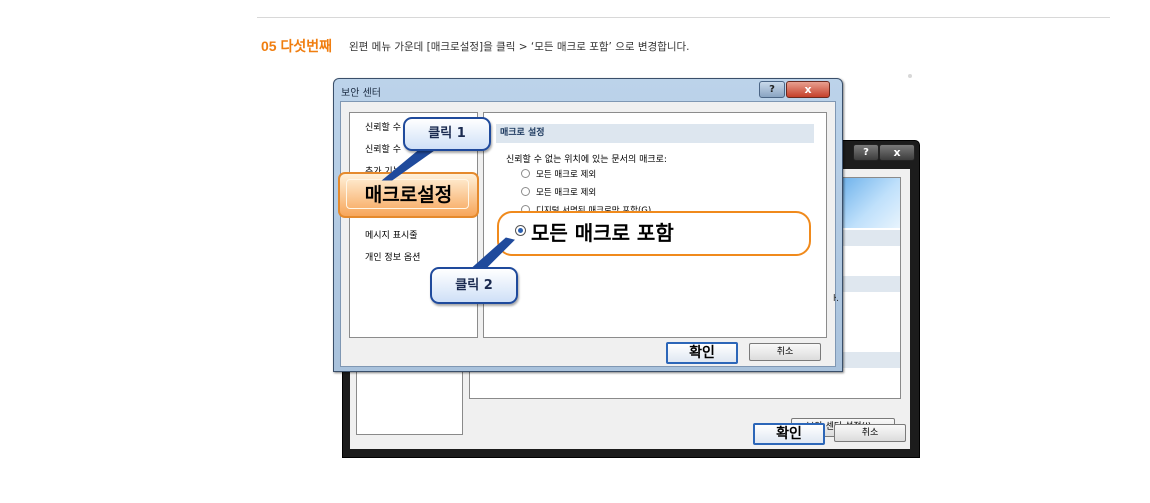 The width and height of the screenshot is (1150, 503). What do you see at coordinates (586, 160) in the screenshot?
I see `macro-intro-text: 신뢰할 수 없는 위치에 있는 문서의 매크로:` at bounding box center [586, 160].